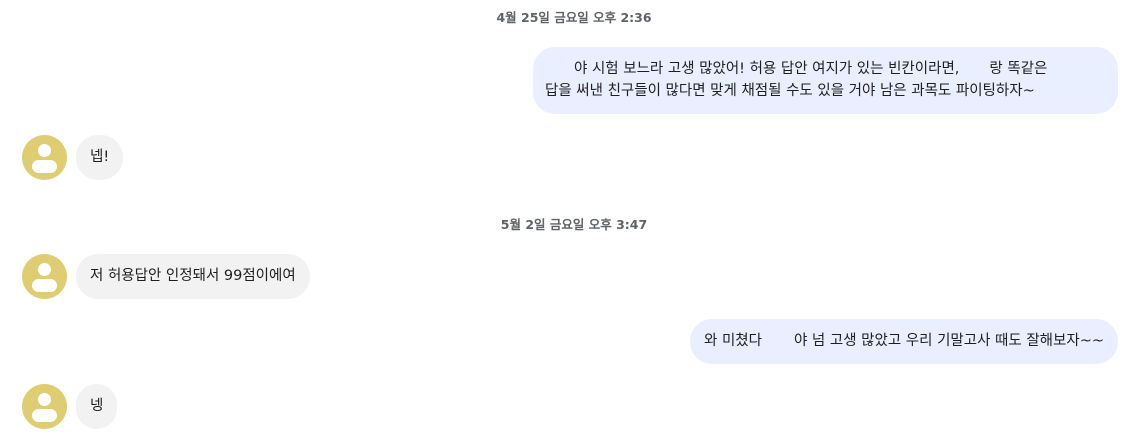 The height and width of the screenshot is (442, 1148). I want to click on message-text: 넵!, so click(100, 157).